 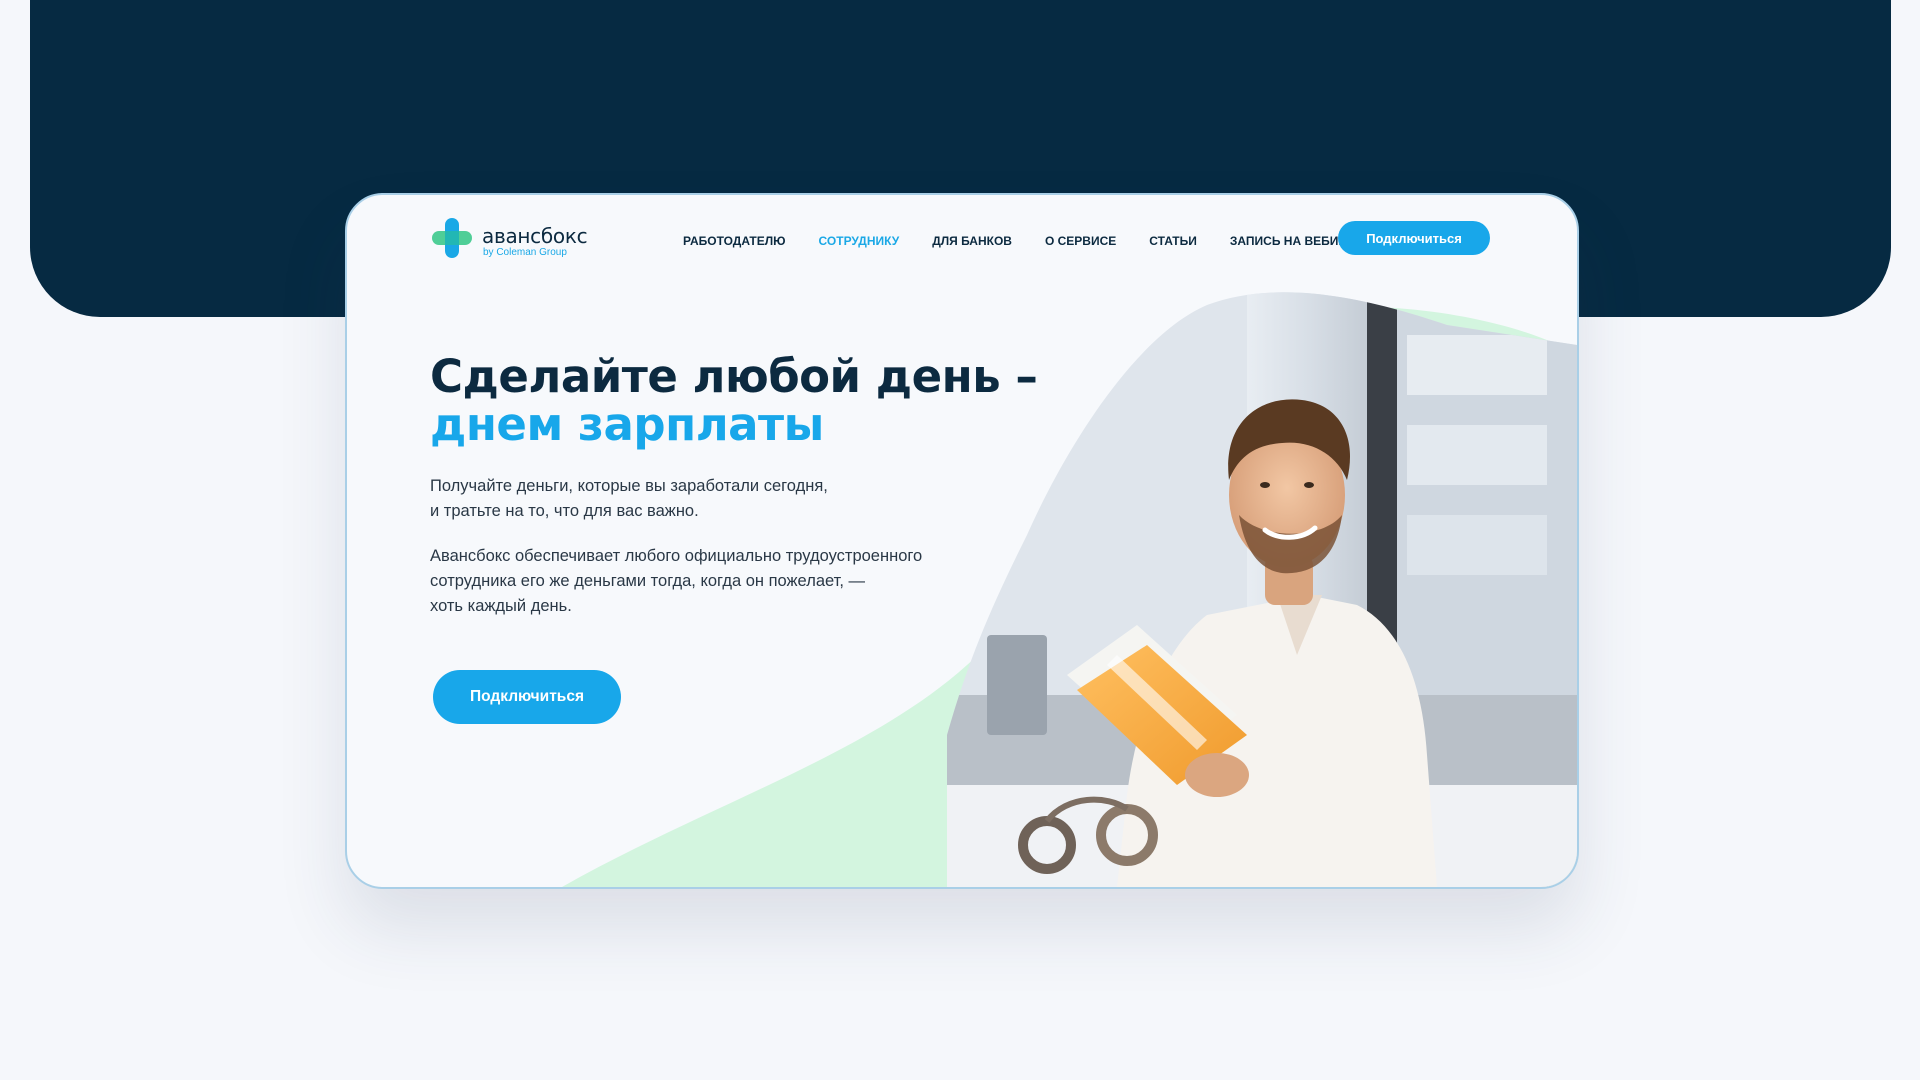 I want to click on nav-item-banks: ДЛЯ БАНКОВ, so click(x=972, y=241).